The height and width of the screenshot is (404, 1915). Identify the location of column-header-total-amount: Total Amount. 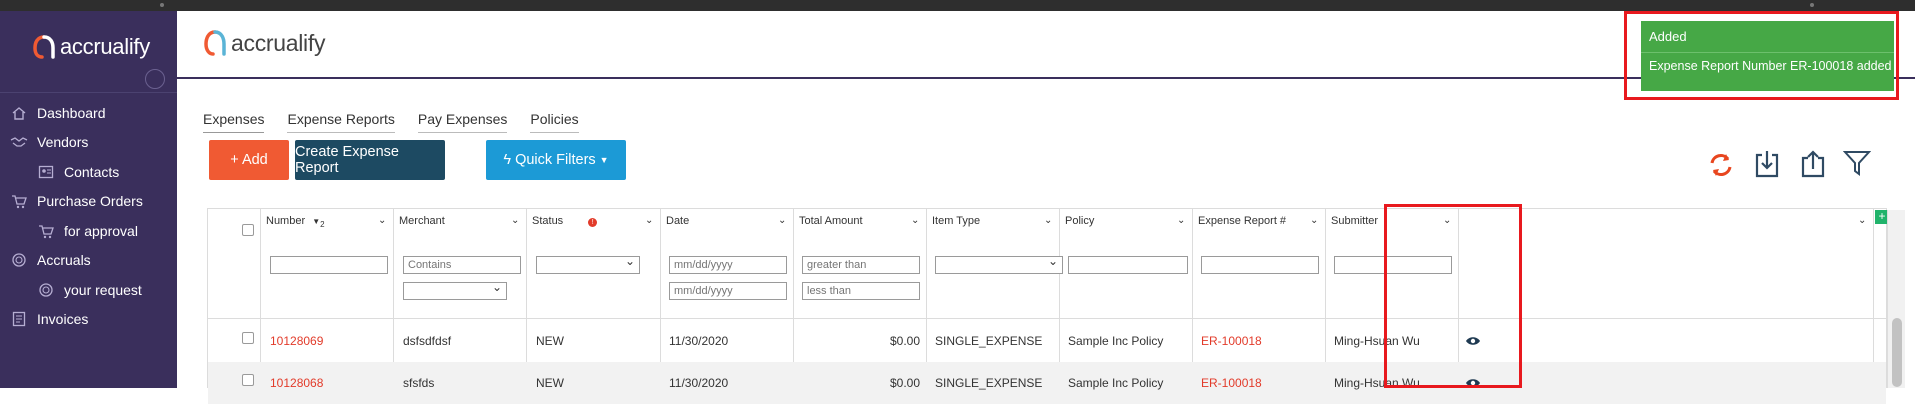
(831, 221).